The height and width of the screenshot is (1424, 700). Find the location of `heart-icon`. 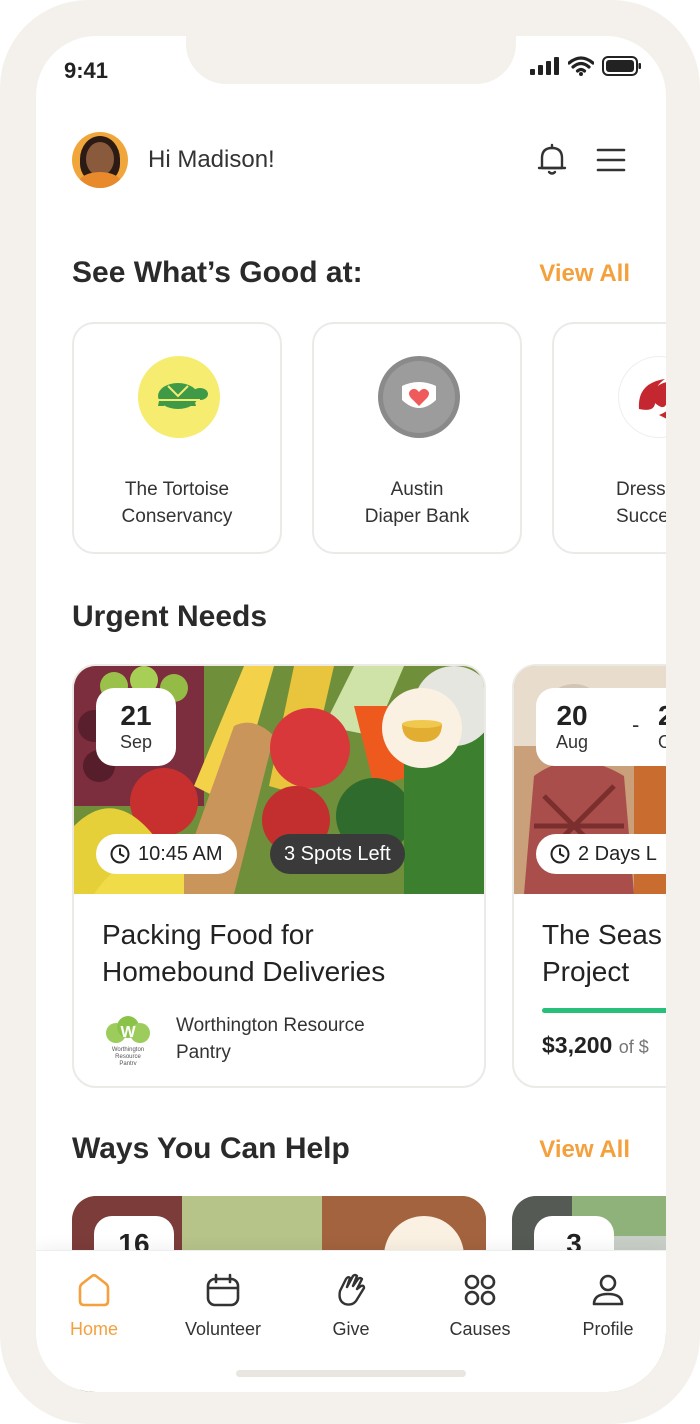

heart-icon is located at coordinates (419, 397).